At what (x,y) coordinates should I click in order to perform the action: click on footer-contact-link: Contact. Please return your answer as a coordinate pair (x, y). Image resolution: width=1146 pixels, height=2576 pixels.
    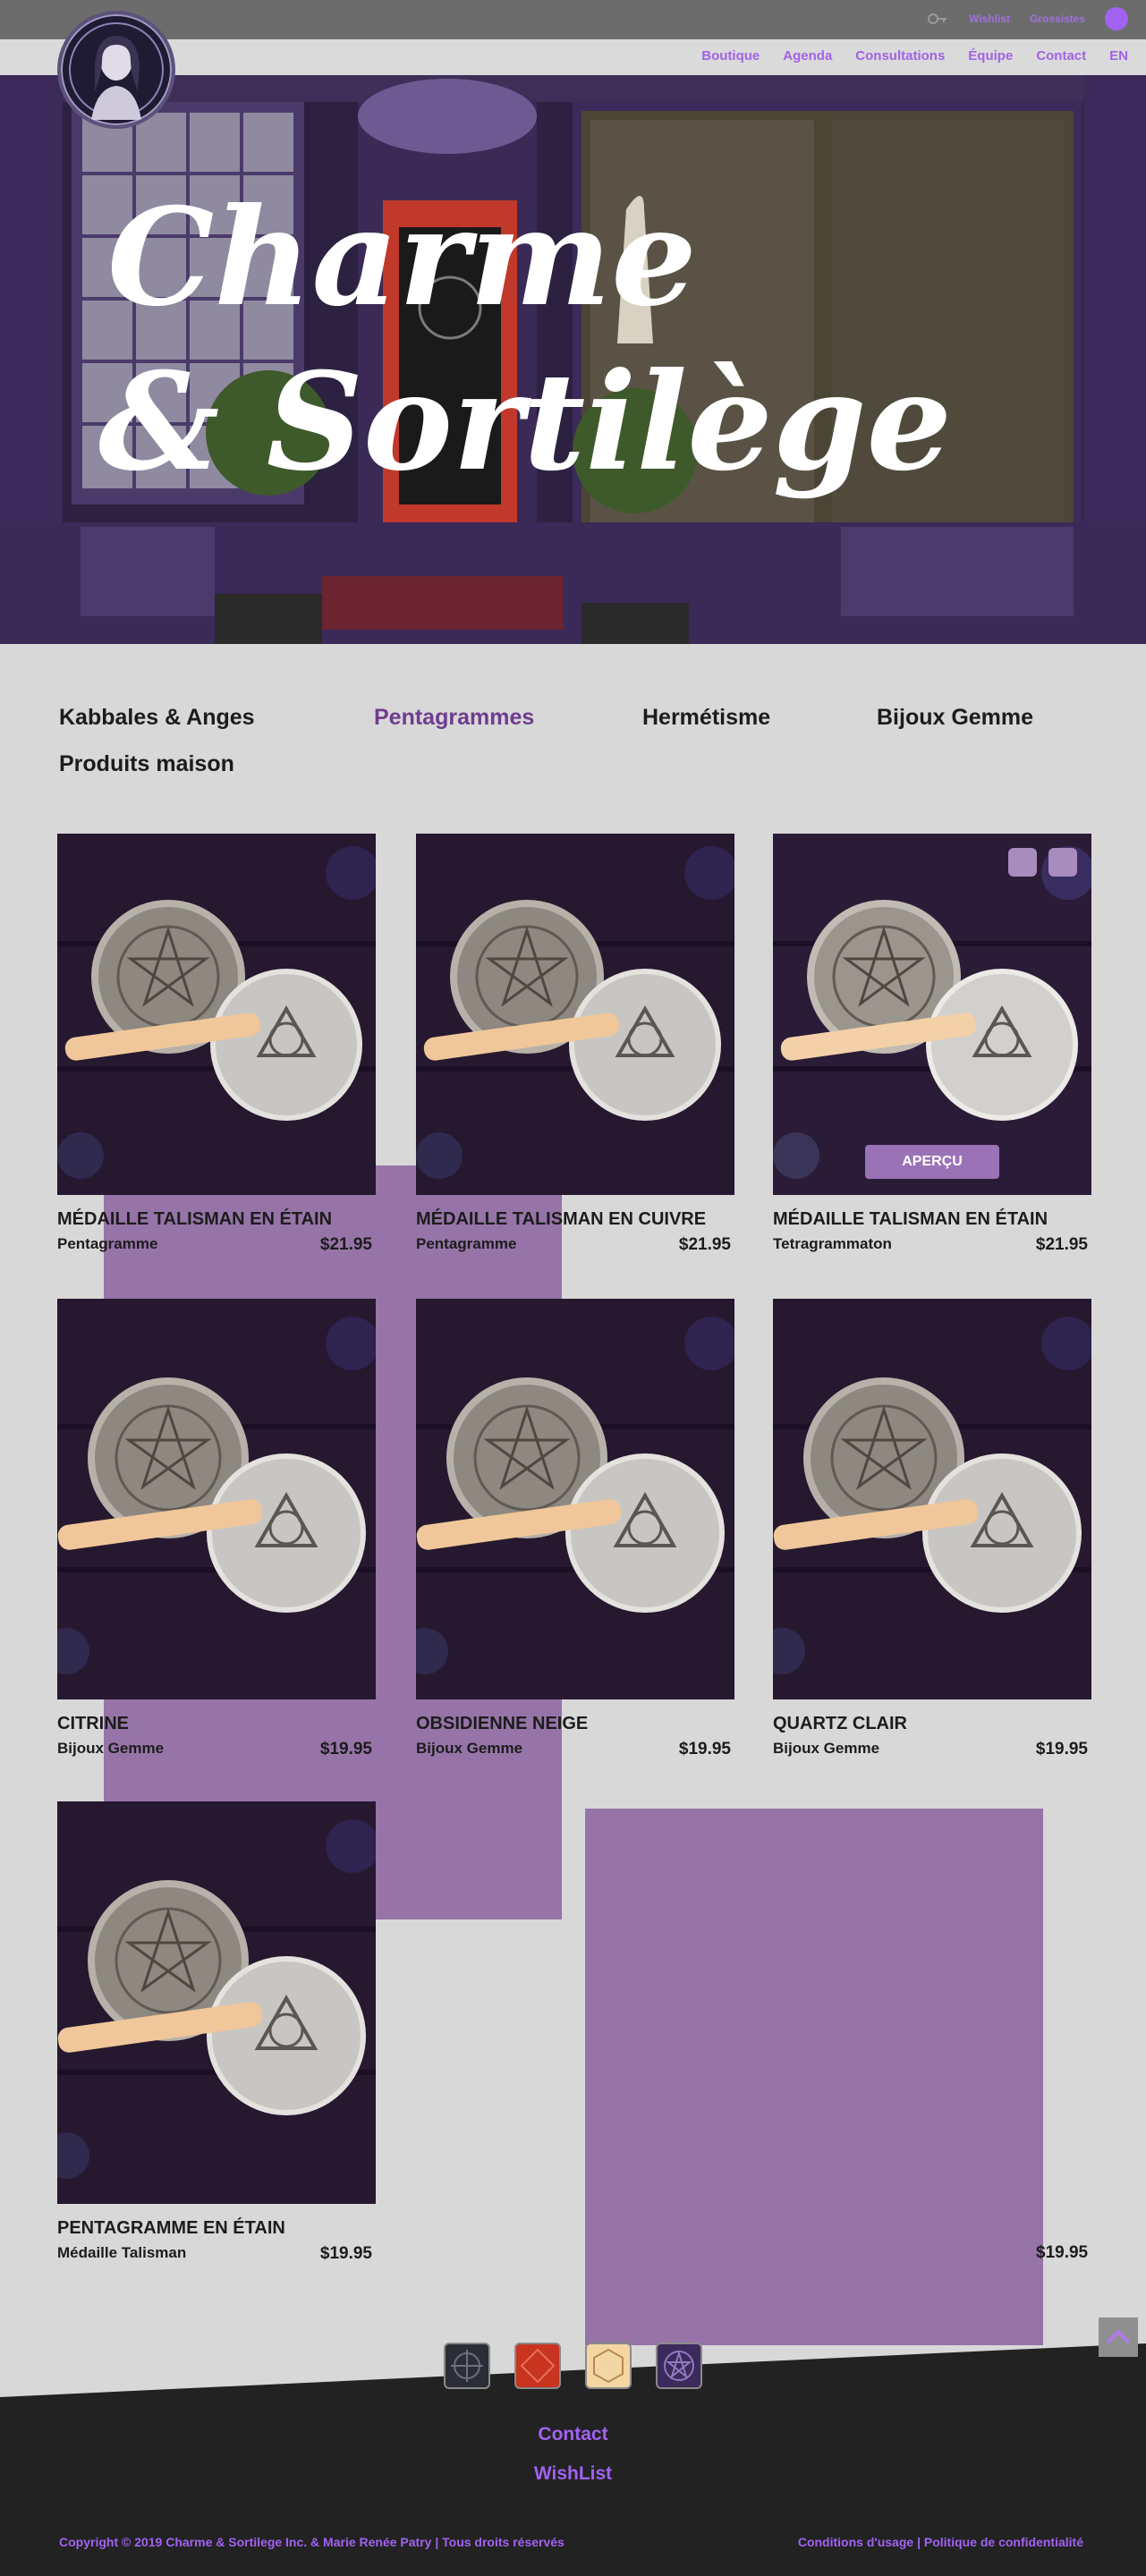
    Looking at the image, I should click on (573, 2434).